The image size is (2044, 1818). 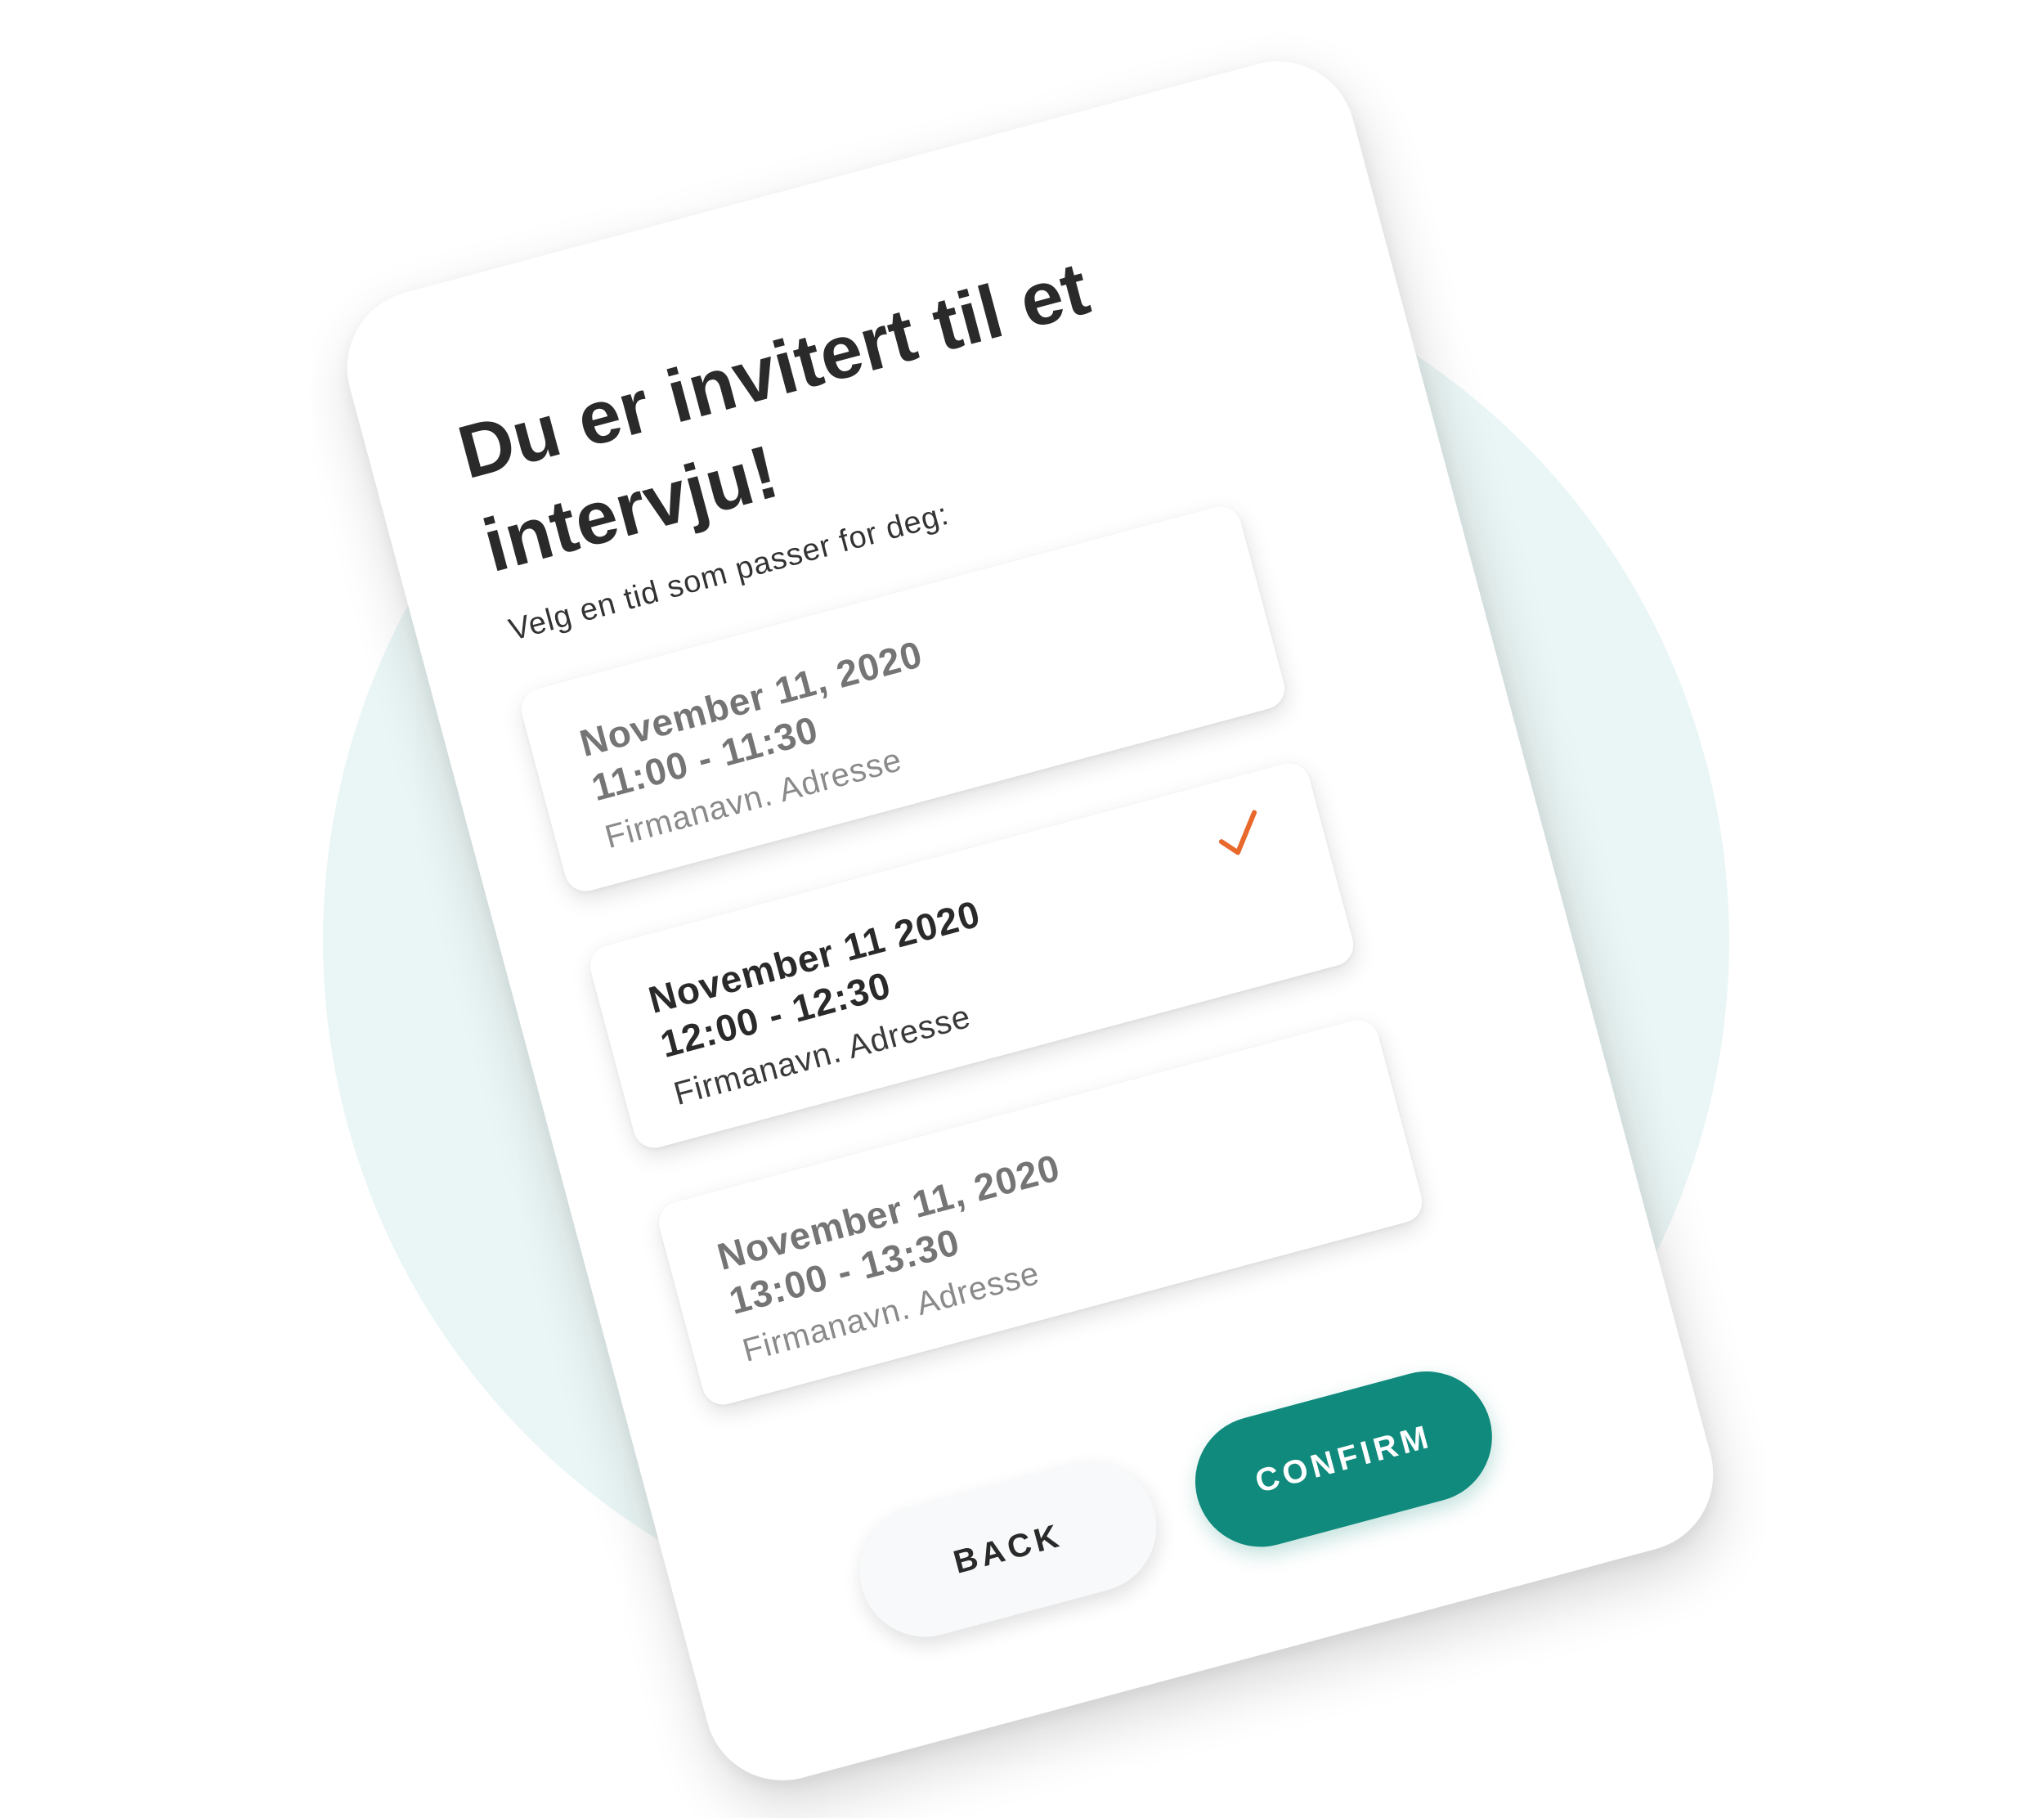 What do you see at coordinates (1344, 1459) in the screenshot?
I see `confirm-button: CONFIRM` at bounding box center [1344, 1459].